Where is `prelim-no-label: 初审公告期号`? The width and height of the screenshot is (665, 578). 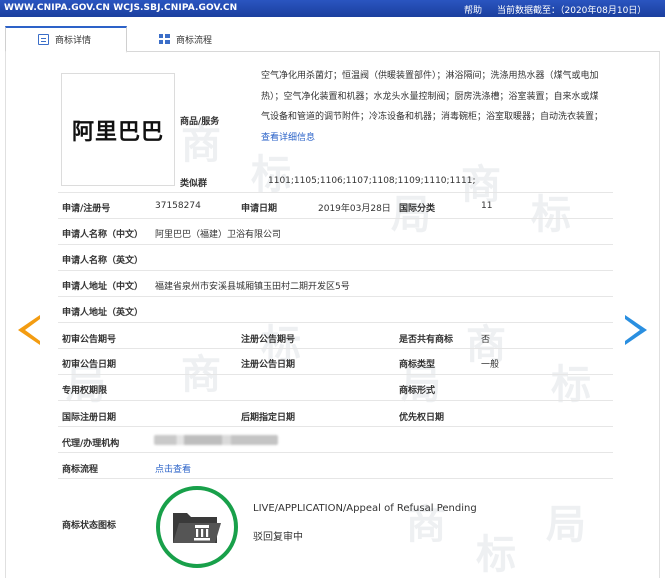
prelim-no-label: 初审公告期号 is located at coordinates (89, 340).